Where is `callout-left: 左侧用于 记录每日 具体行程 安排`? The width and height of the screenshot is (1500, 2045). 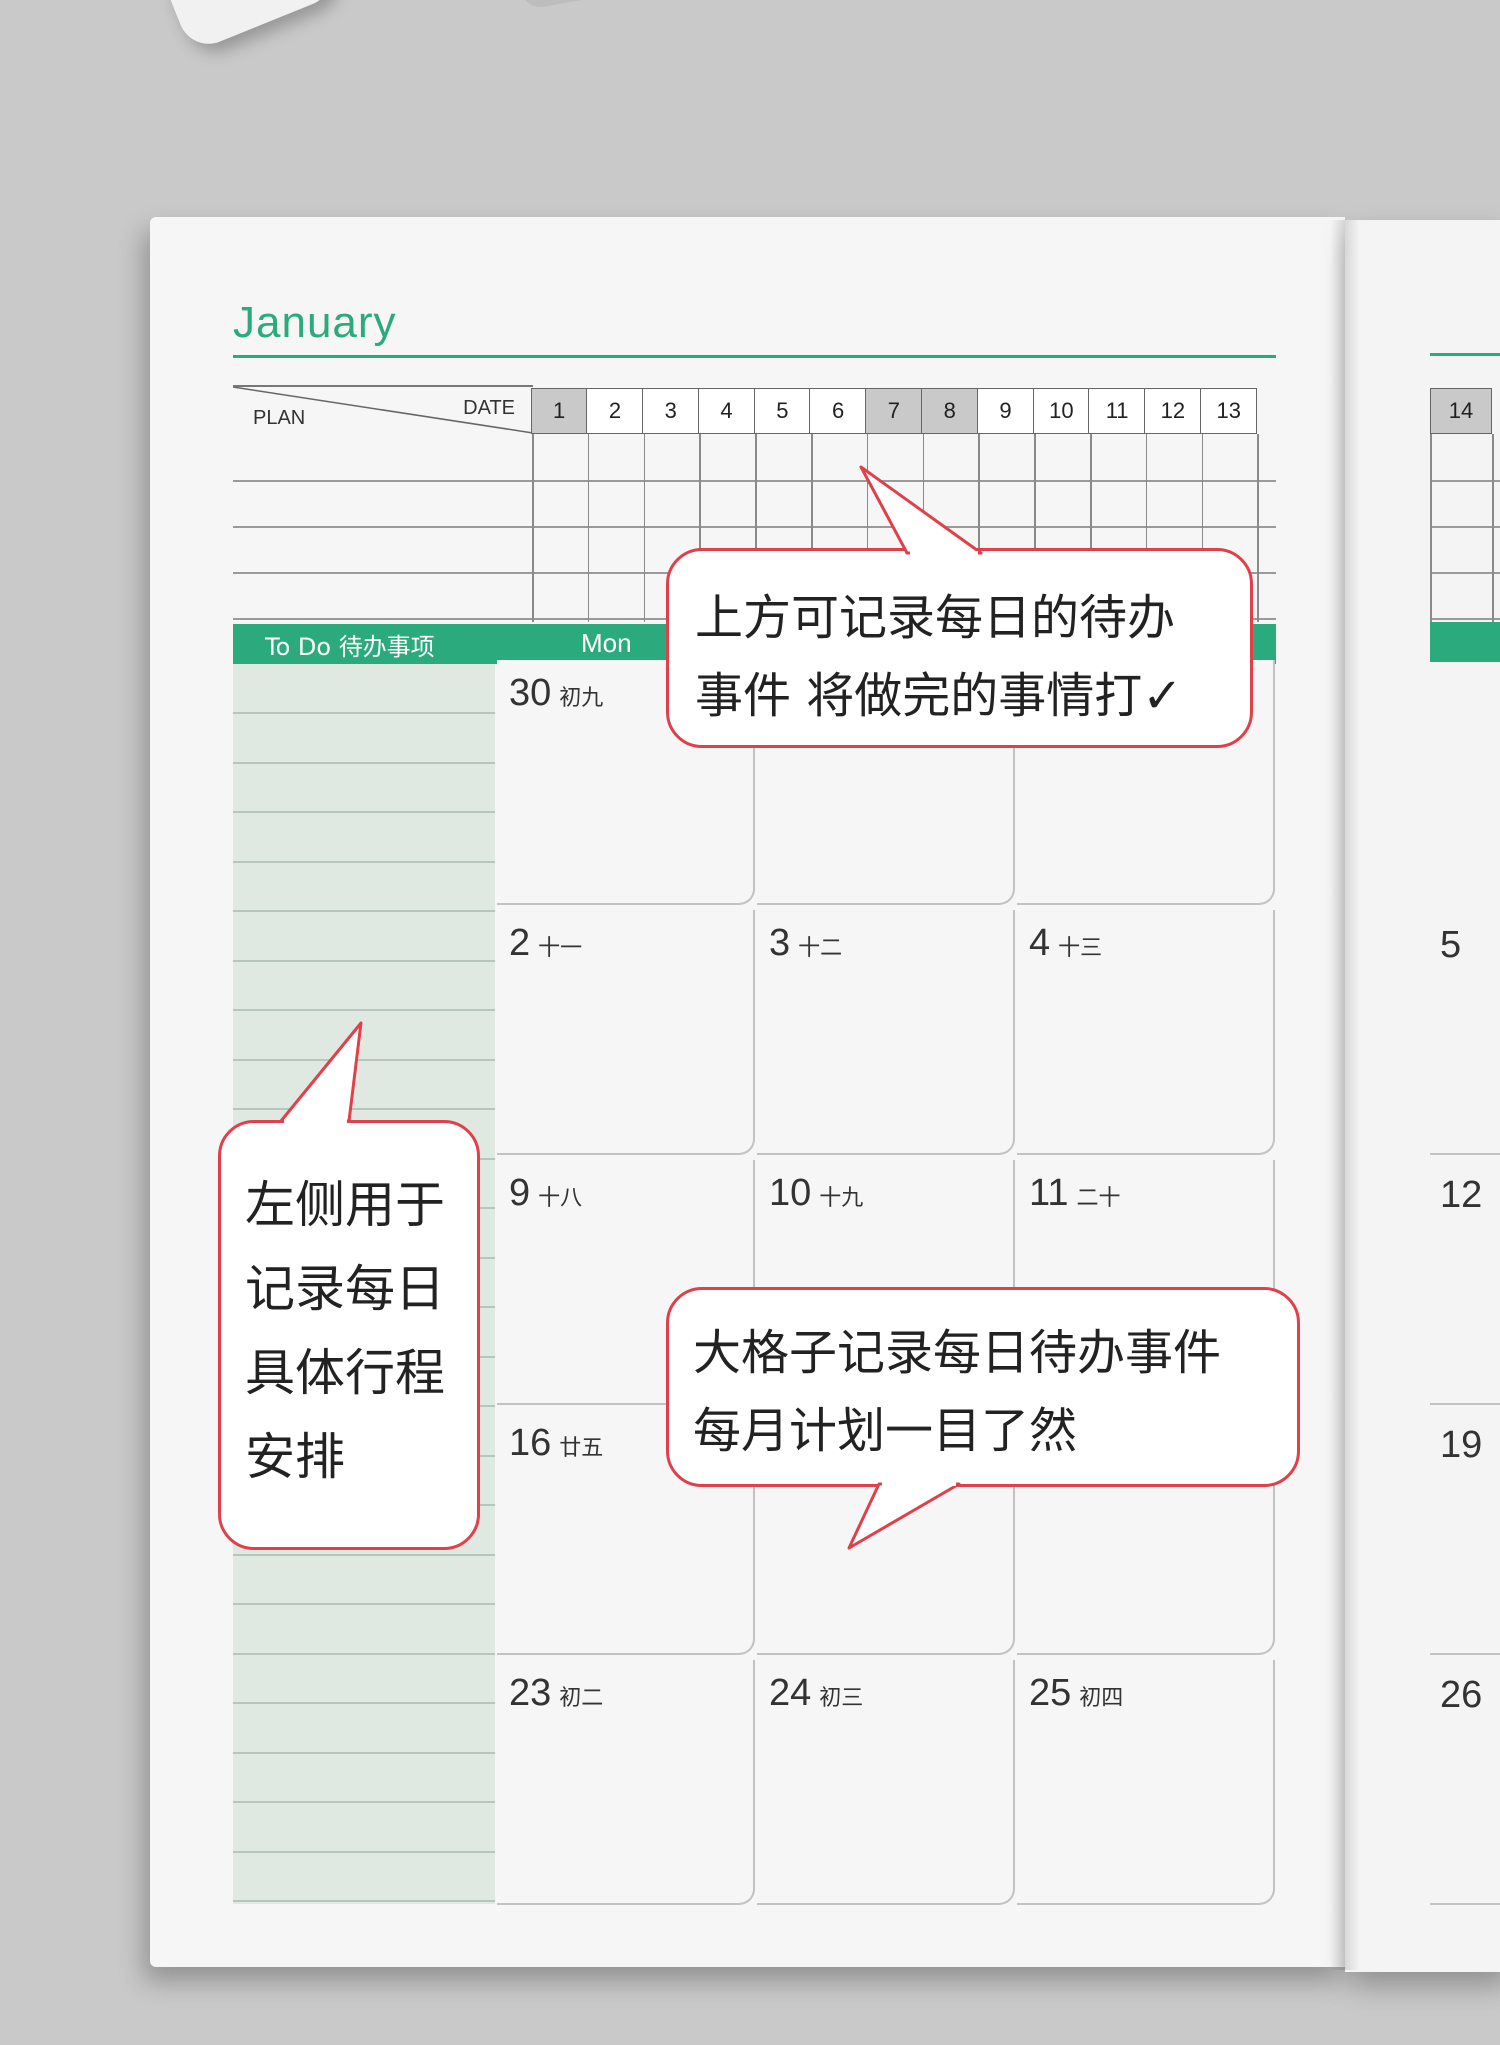 callout-left: 左侧用于 记录每日 具体行程 安排 is located at coordinates (349, 1285).